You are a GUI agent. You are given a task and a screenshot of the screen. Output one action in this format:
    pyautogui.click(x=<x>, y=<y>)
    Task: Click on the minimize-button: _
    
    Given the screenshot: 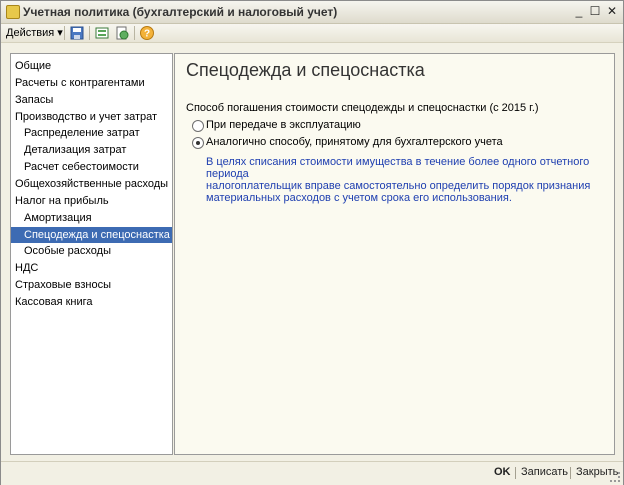 What is the action you would take?
    pyautogui.click(x=579, y=11)
    